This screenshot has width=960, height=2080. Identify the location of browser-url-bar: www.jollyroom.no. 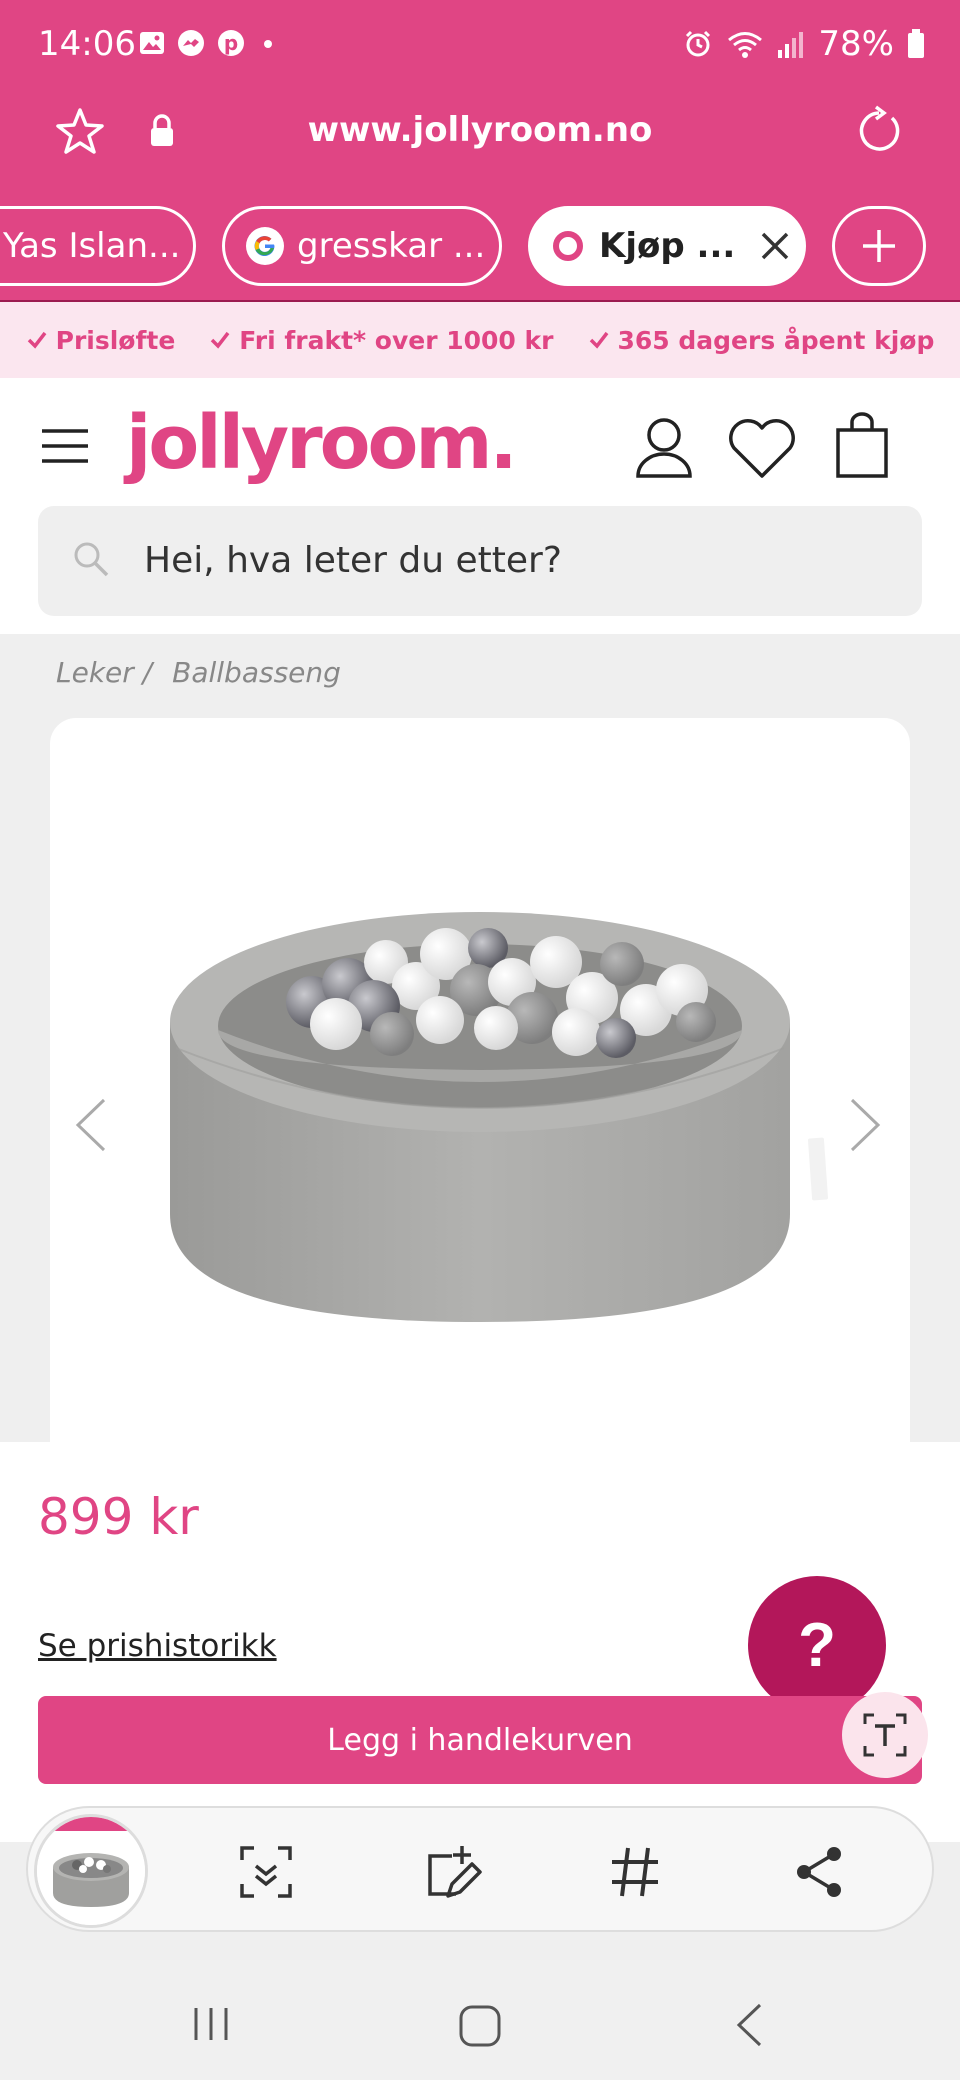
(480, 146).